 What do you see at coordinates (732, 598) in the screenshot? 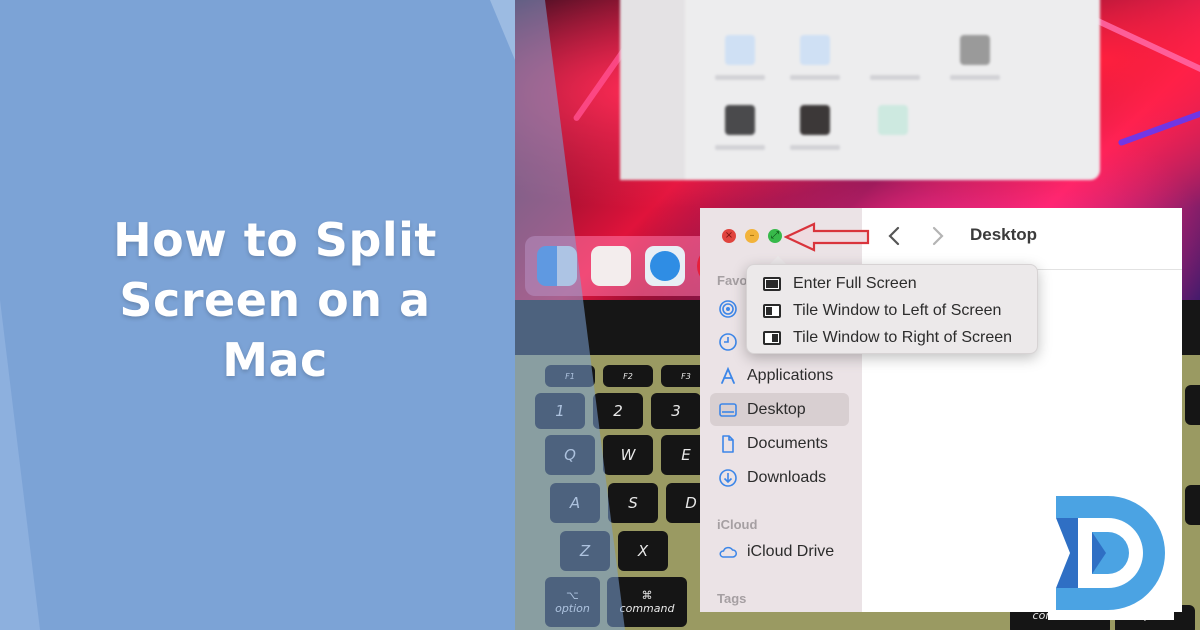
I see `tags-section-label: Tags` at bounding box center [732, 598].